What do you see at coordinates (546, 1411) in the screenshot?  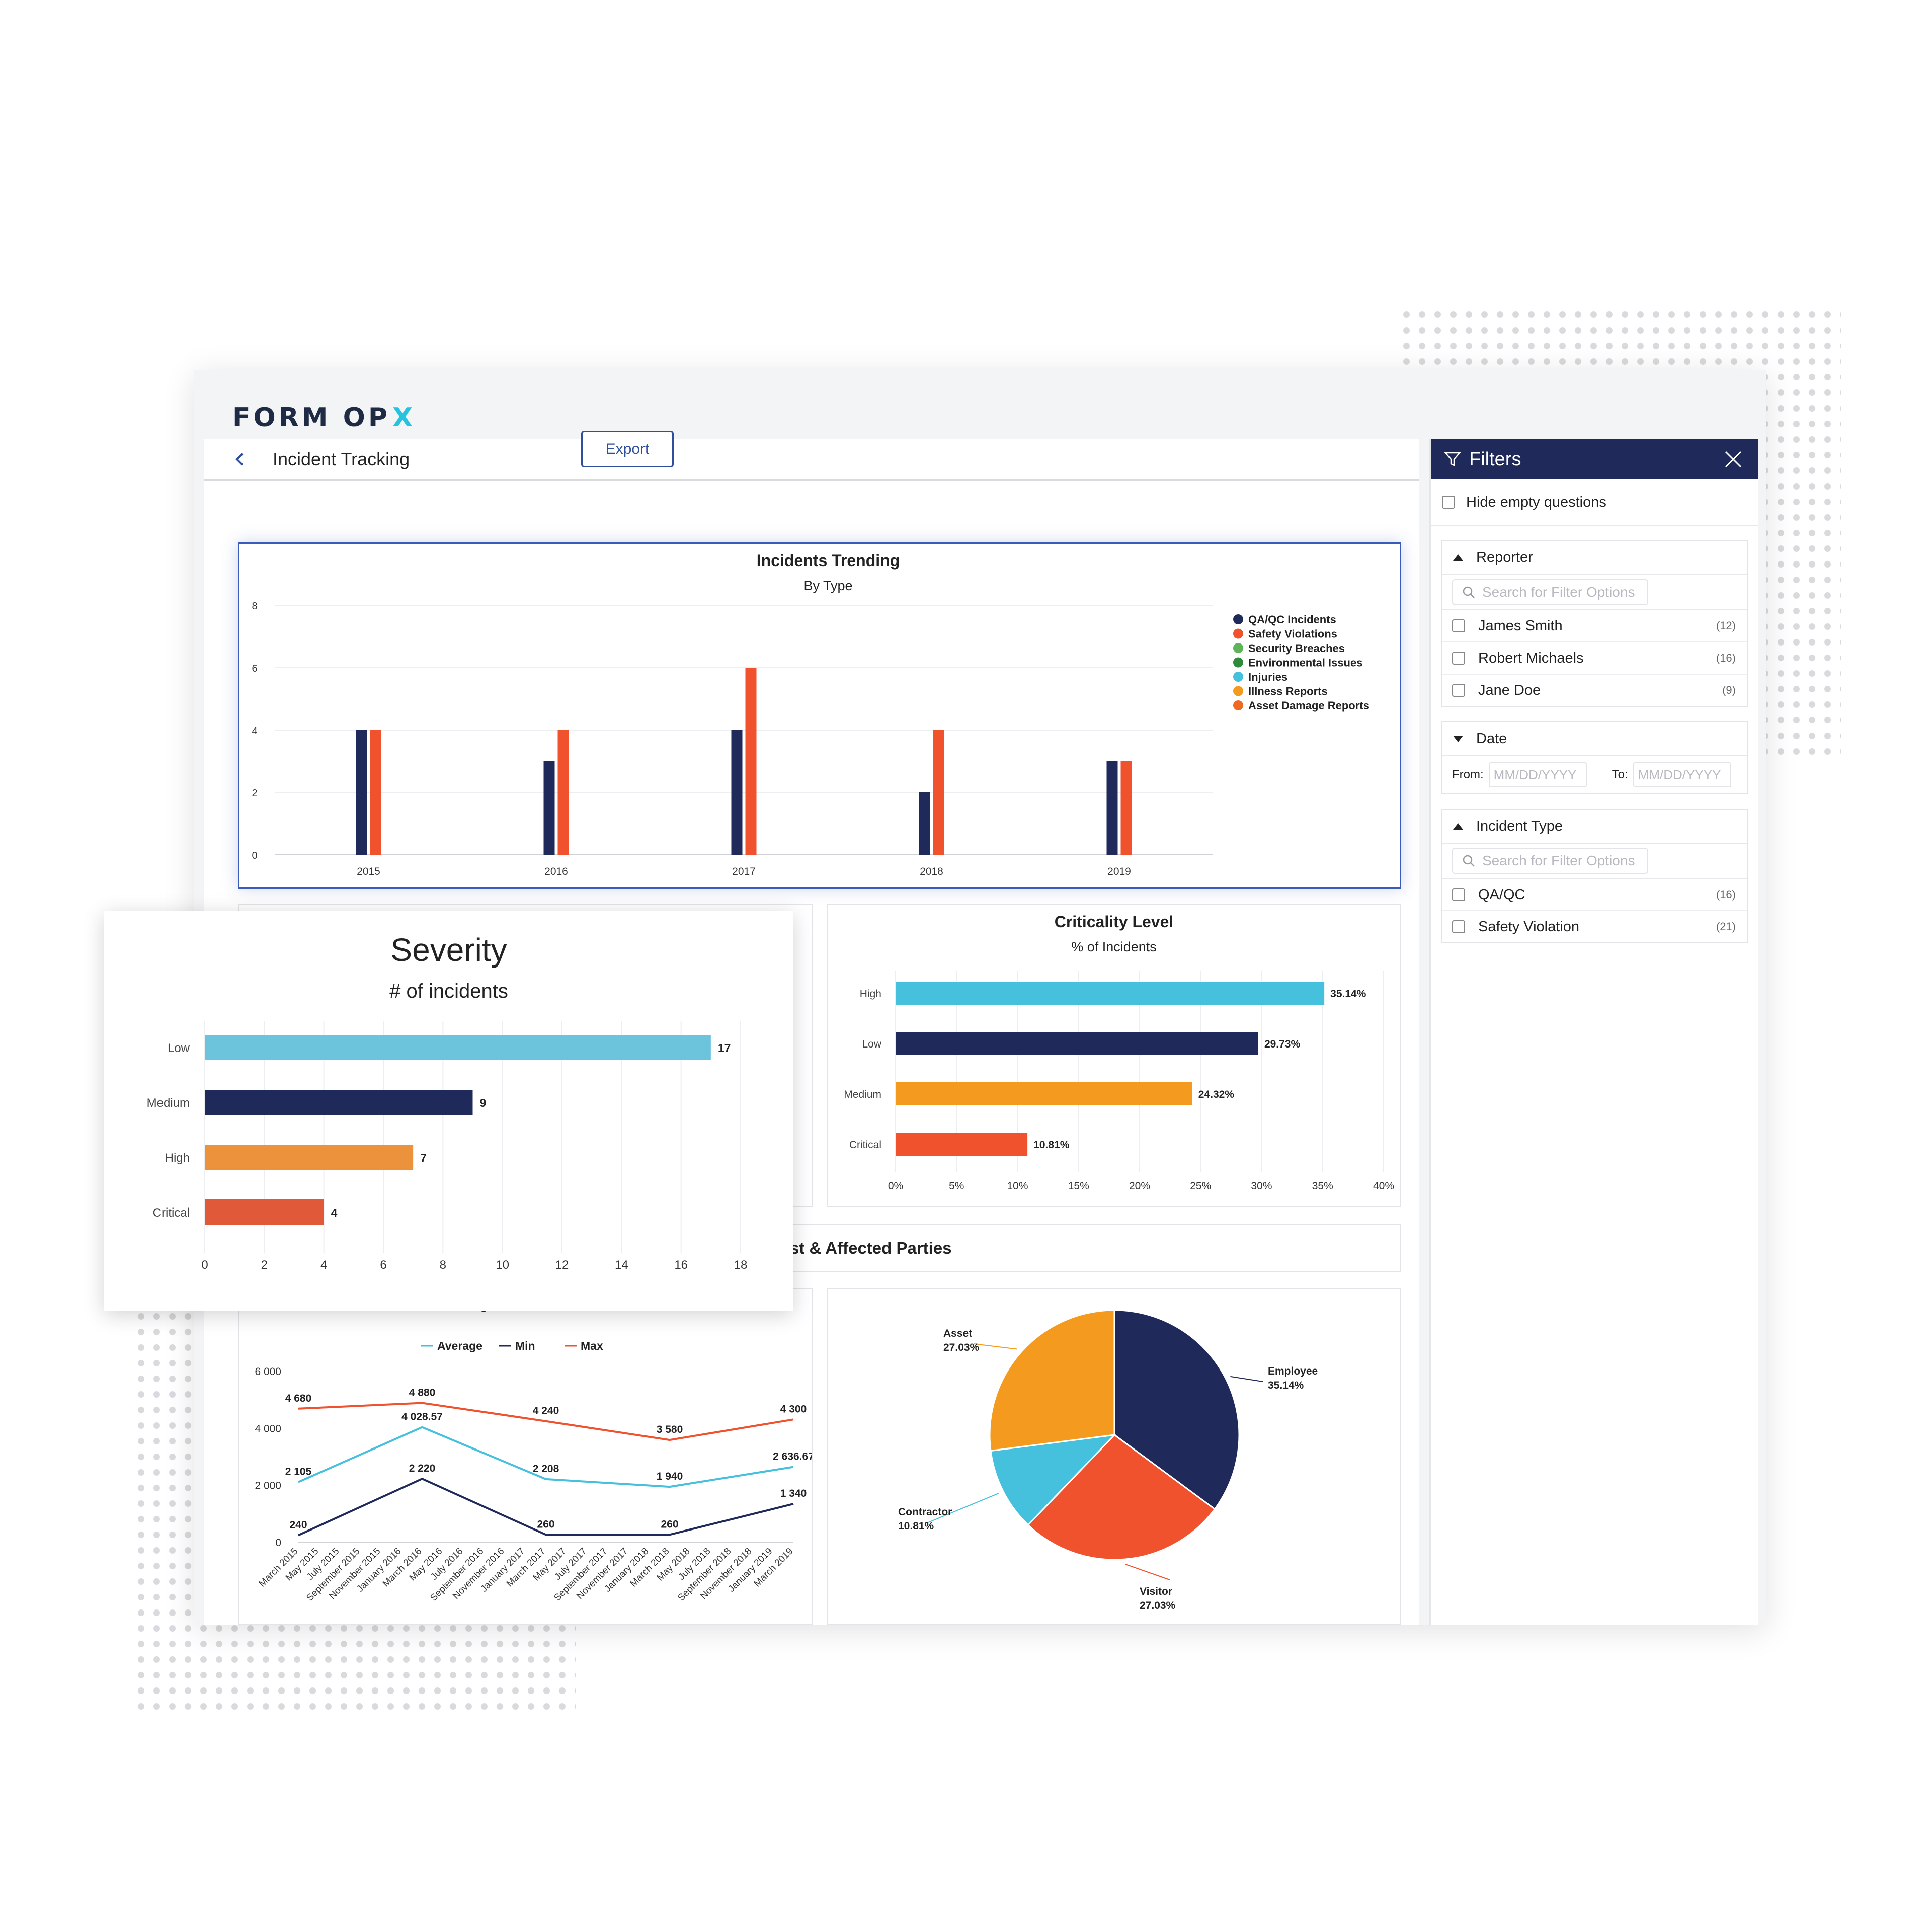 I see `data-label: 4 240` at bounding box center [546, 1411].